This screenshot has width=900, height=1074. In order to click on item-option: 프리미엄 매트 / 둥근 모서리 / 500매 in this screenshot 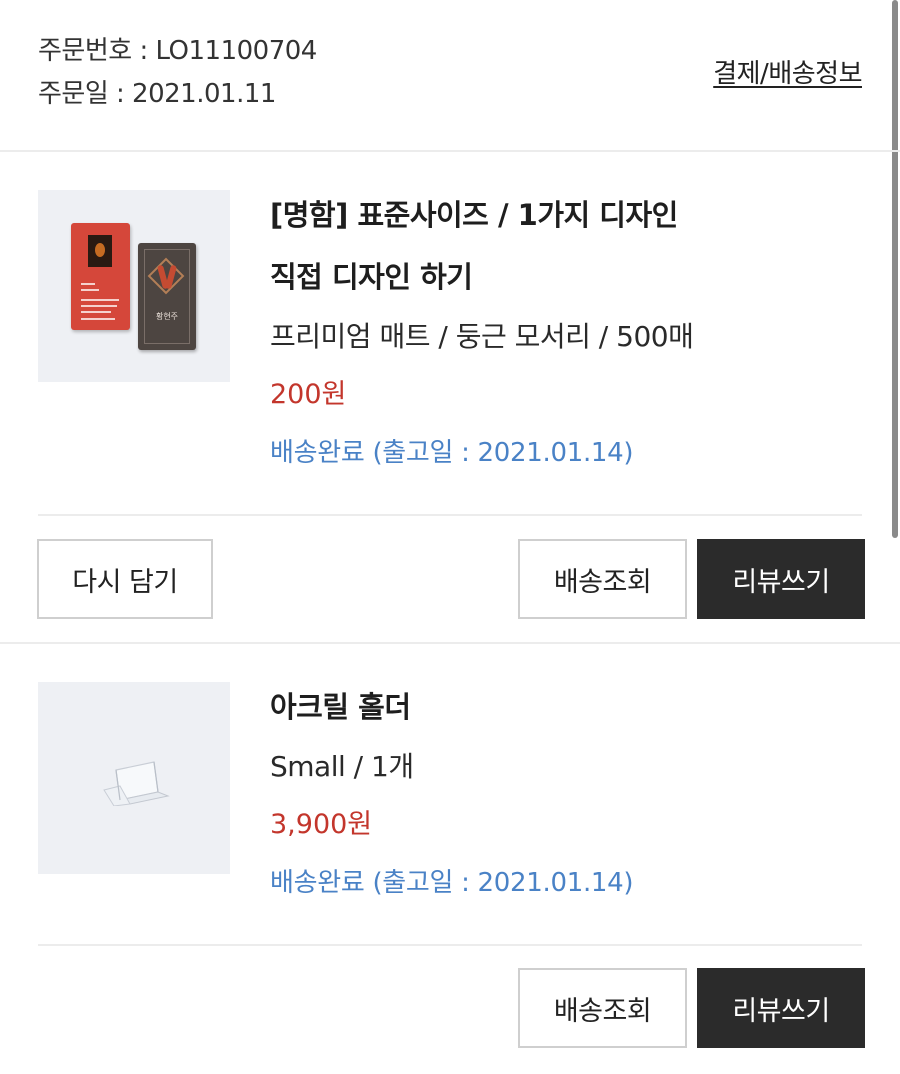, I will do `click(482, 336)`.